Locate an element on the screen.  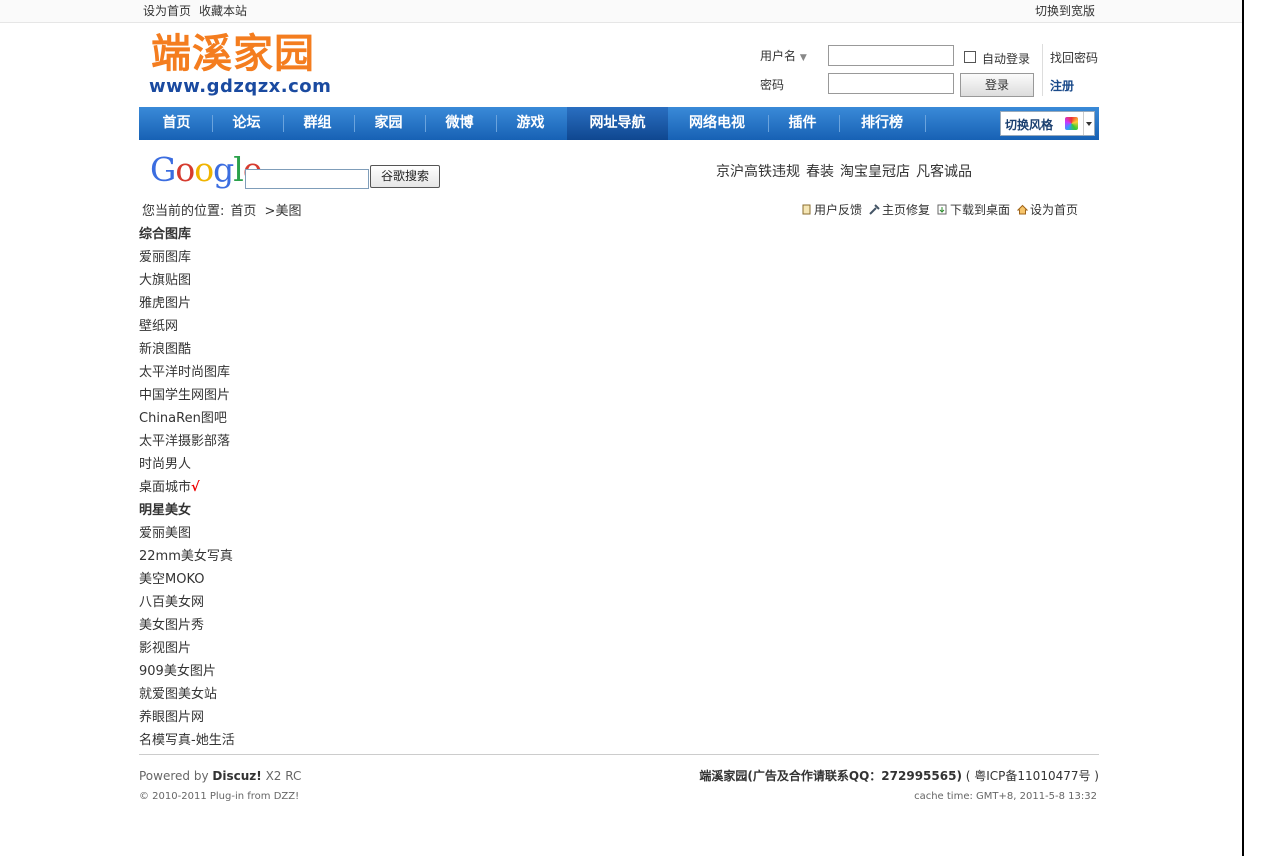
nav-ranking: 排行榜 is located at coordinates (882, 123).